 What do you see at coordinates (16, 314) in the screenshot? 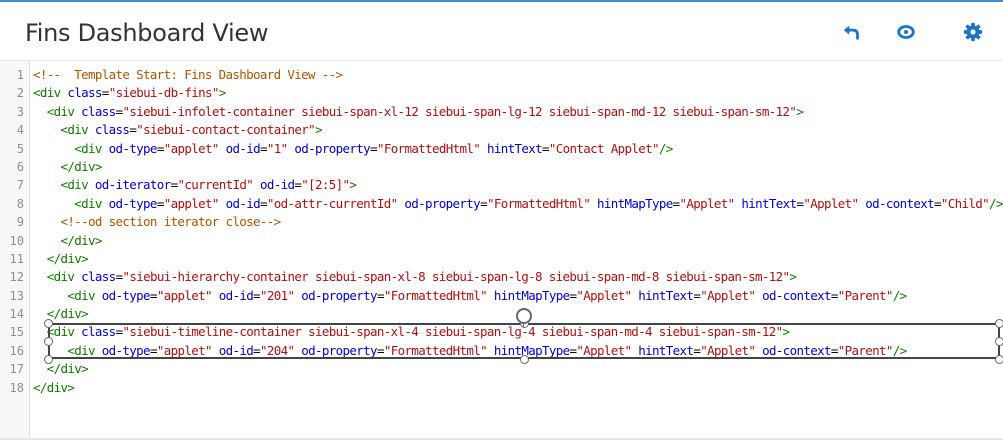
I see `line-number: 14` at bounding box center [16, 314].